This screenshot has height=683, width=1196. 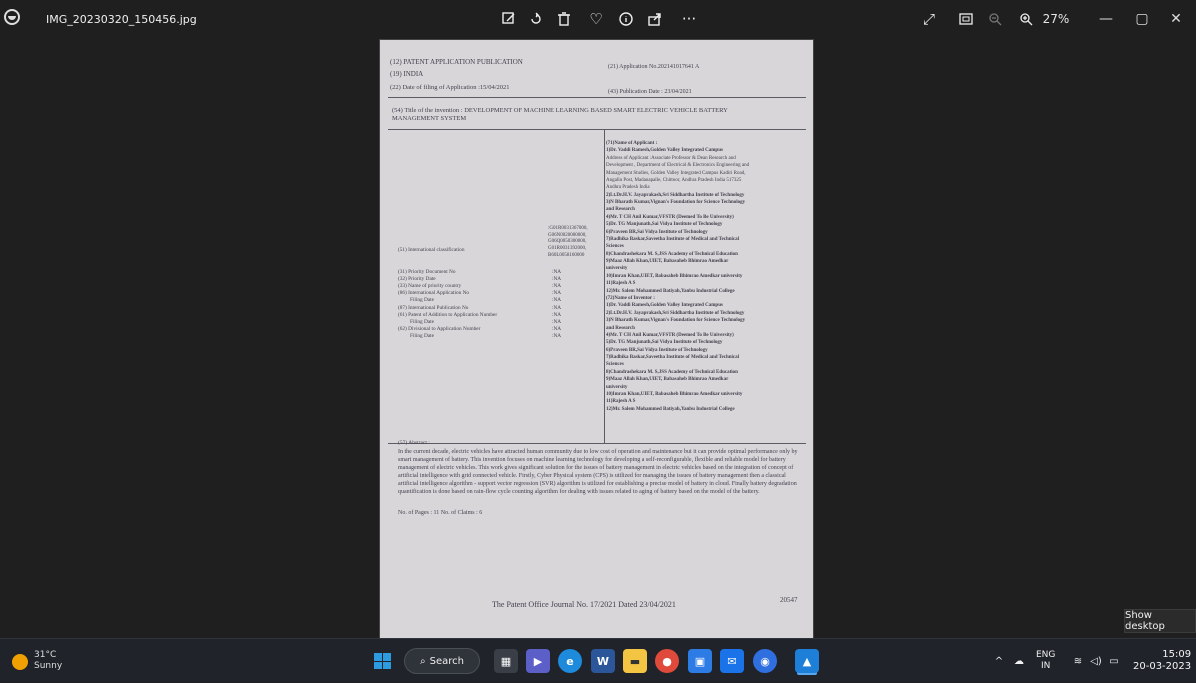 What do you see at coordinates (407, 74) in the screenshot?
I see `country: (19) INDIA` at bounding box center [407, 74].